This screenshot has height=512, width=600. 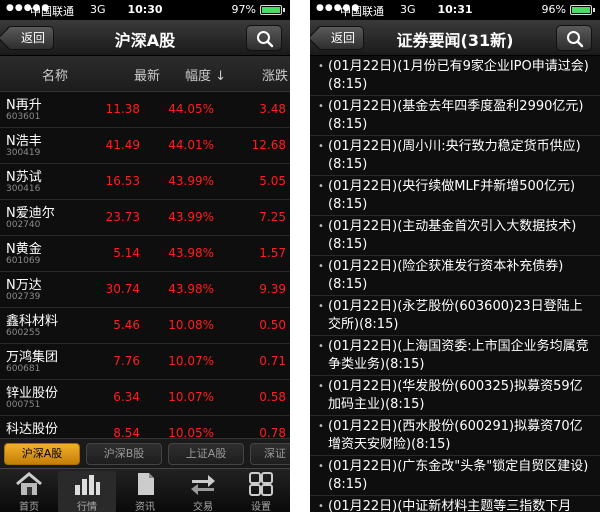 I want to click on status-bar: ●●●●● 中国联通 3G 10:31 96%, so click(x=455, y=10).